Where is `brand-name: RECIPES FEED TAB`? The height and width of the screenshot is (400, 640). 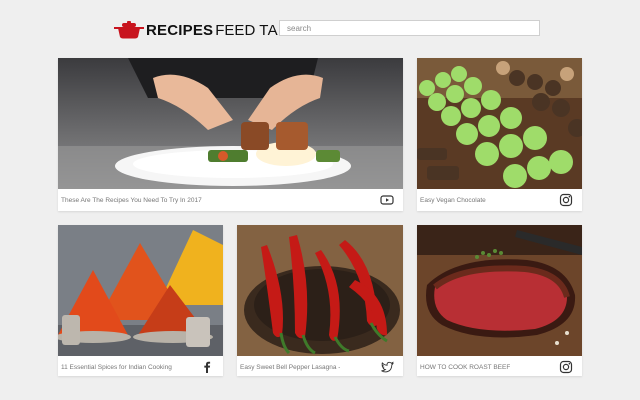
brand-name: RECIPES FEED TAB is located at coordinates (217, 30).